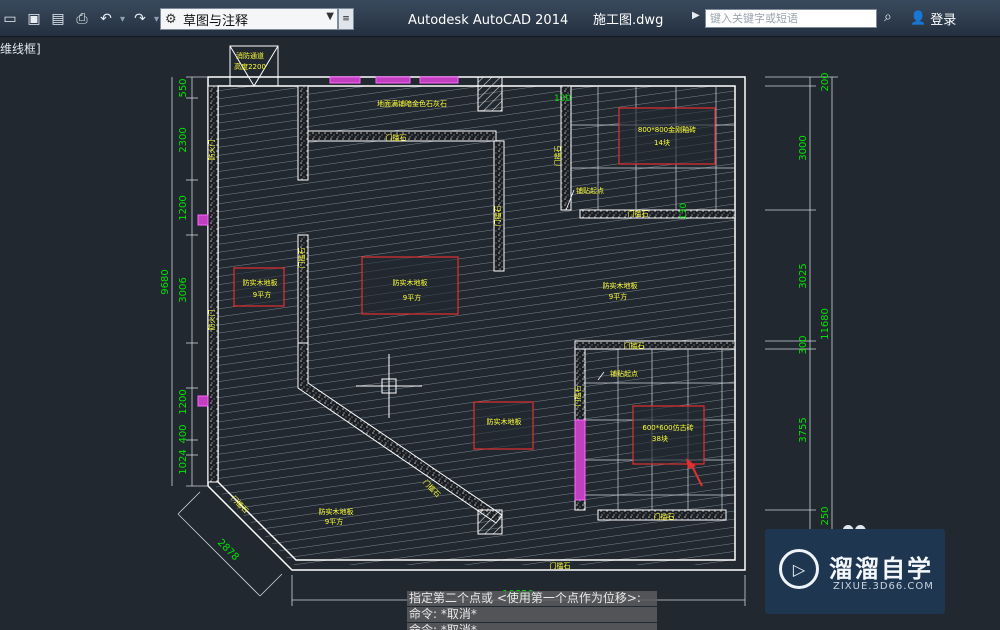 The image size is (1000, 630). Describe the element at coordinates (803, 344) in the screenshot. I see `dim-right-4: 300` at that location.